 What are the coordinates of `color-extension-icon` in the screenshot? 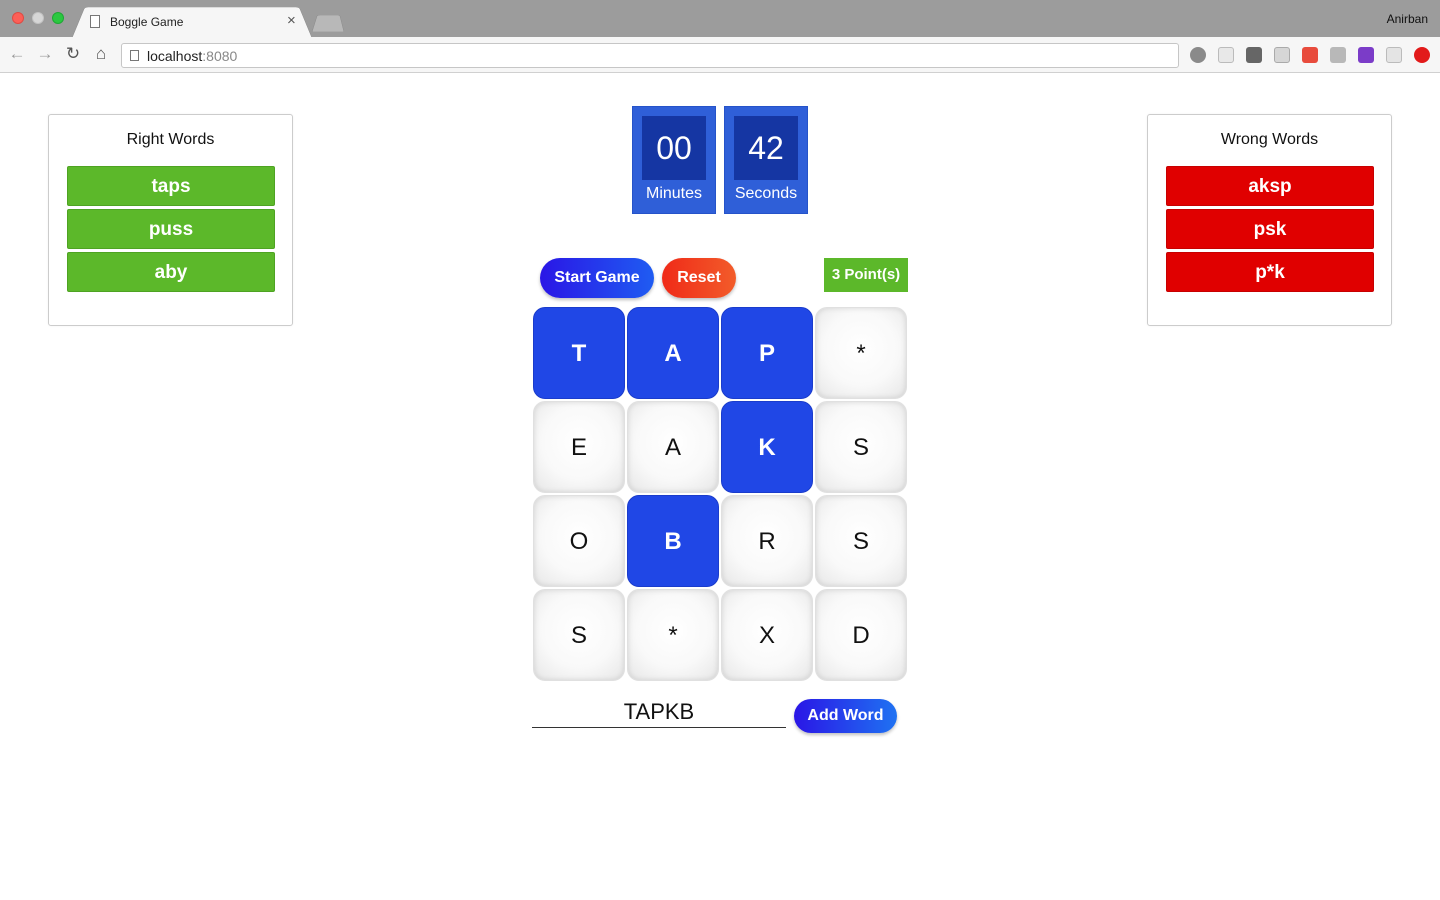 It's located at (1366, 55).